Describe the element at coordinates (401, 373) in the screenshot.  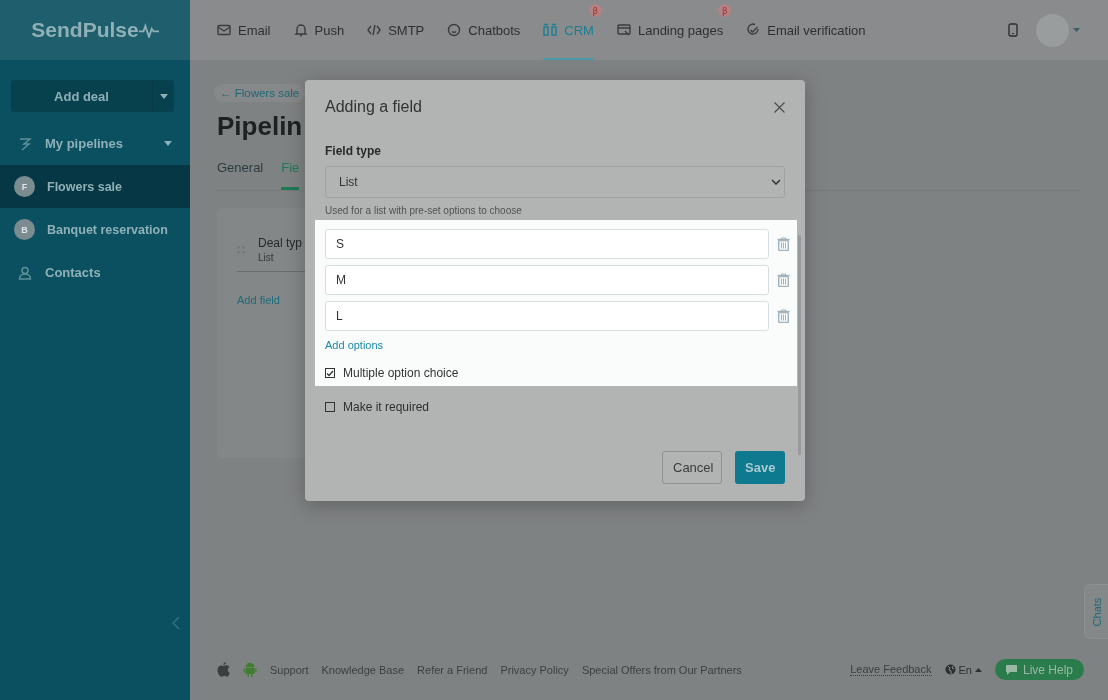
I see `checkbox-label: Multiple option choice` at that location.